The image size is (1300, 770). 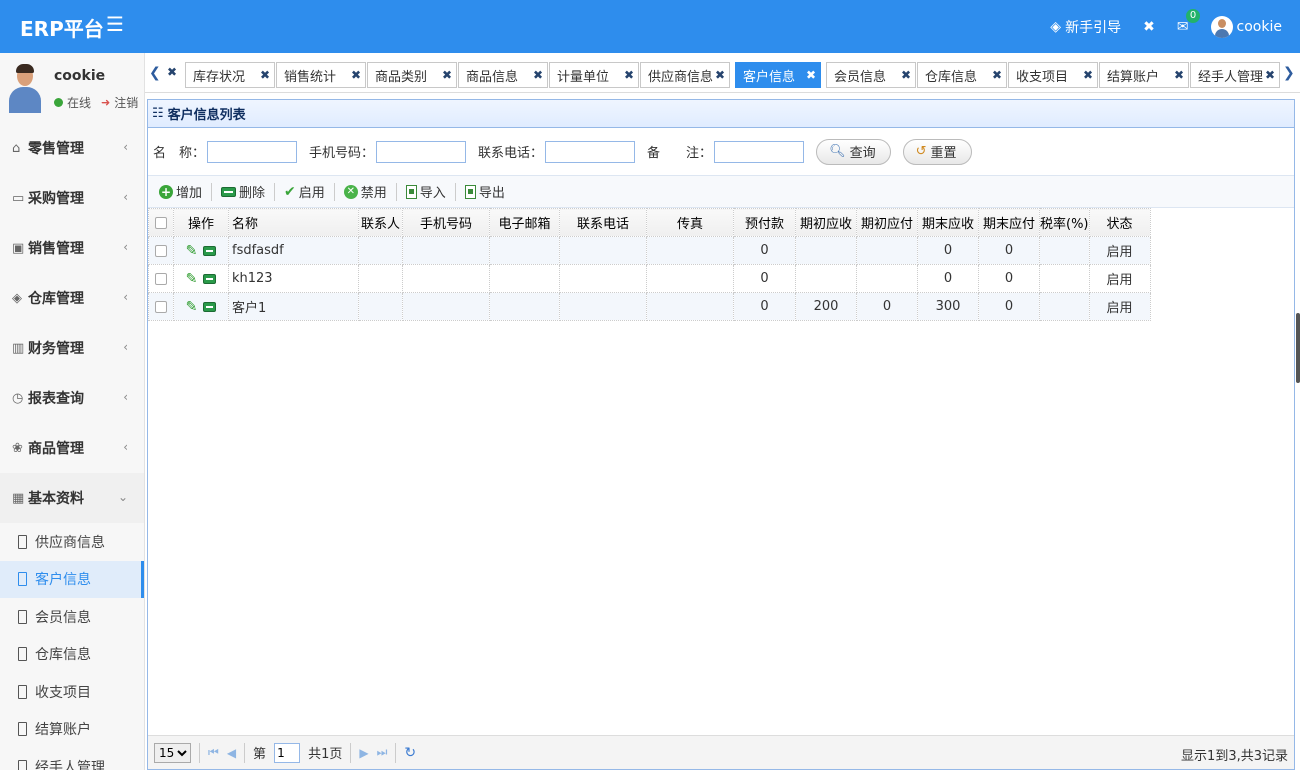 What do you see at coordinates (503, 75) in the screenshot?
I see `tab-goods-info: 商品信息 ✖` at bounding box center [503, 75].